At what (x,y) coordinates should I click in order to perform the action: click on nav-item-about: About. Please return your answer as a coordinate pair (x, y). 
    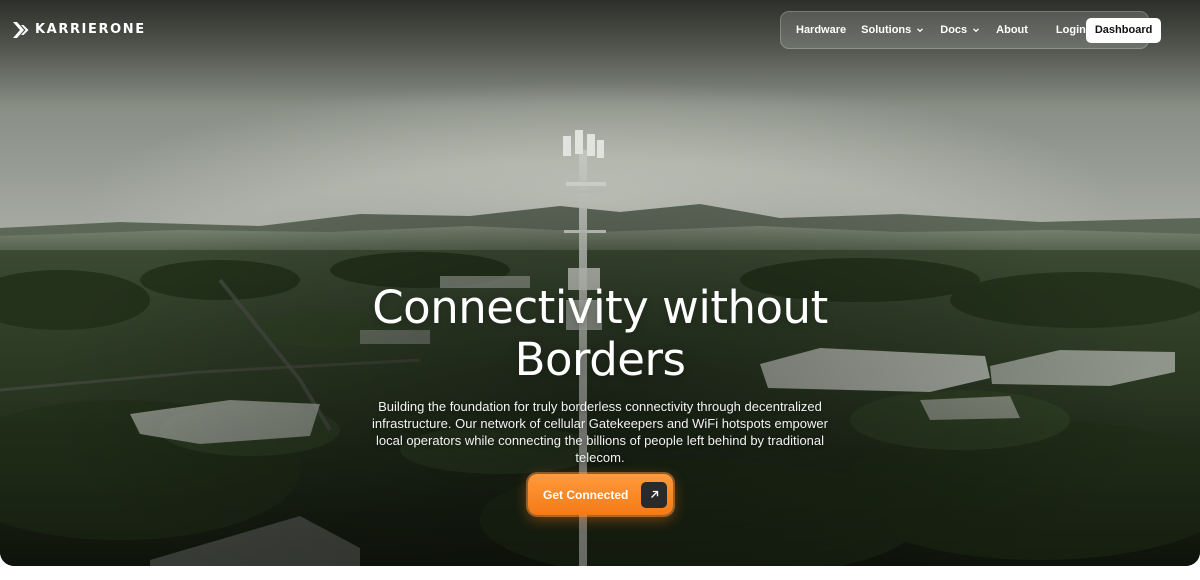
    Looking at the image, I should click on (1012, 30).